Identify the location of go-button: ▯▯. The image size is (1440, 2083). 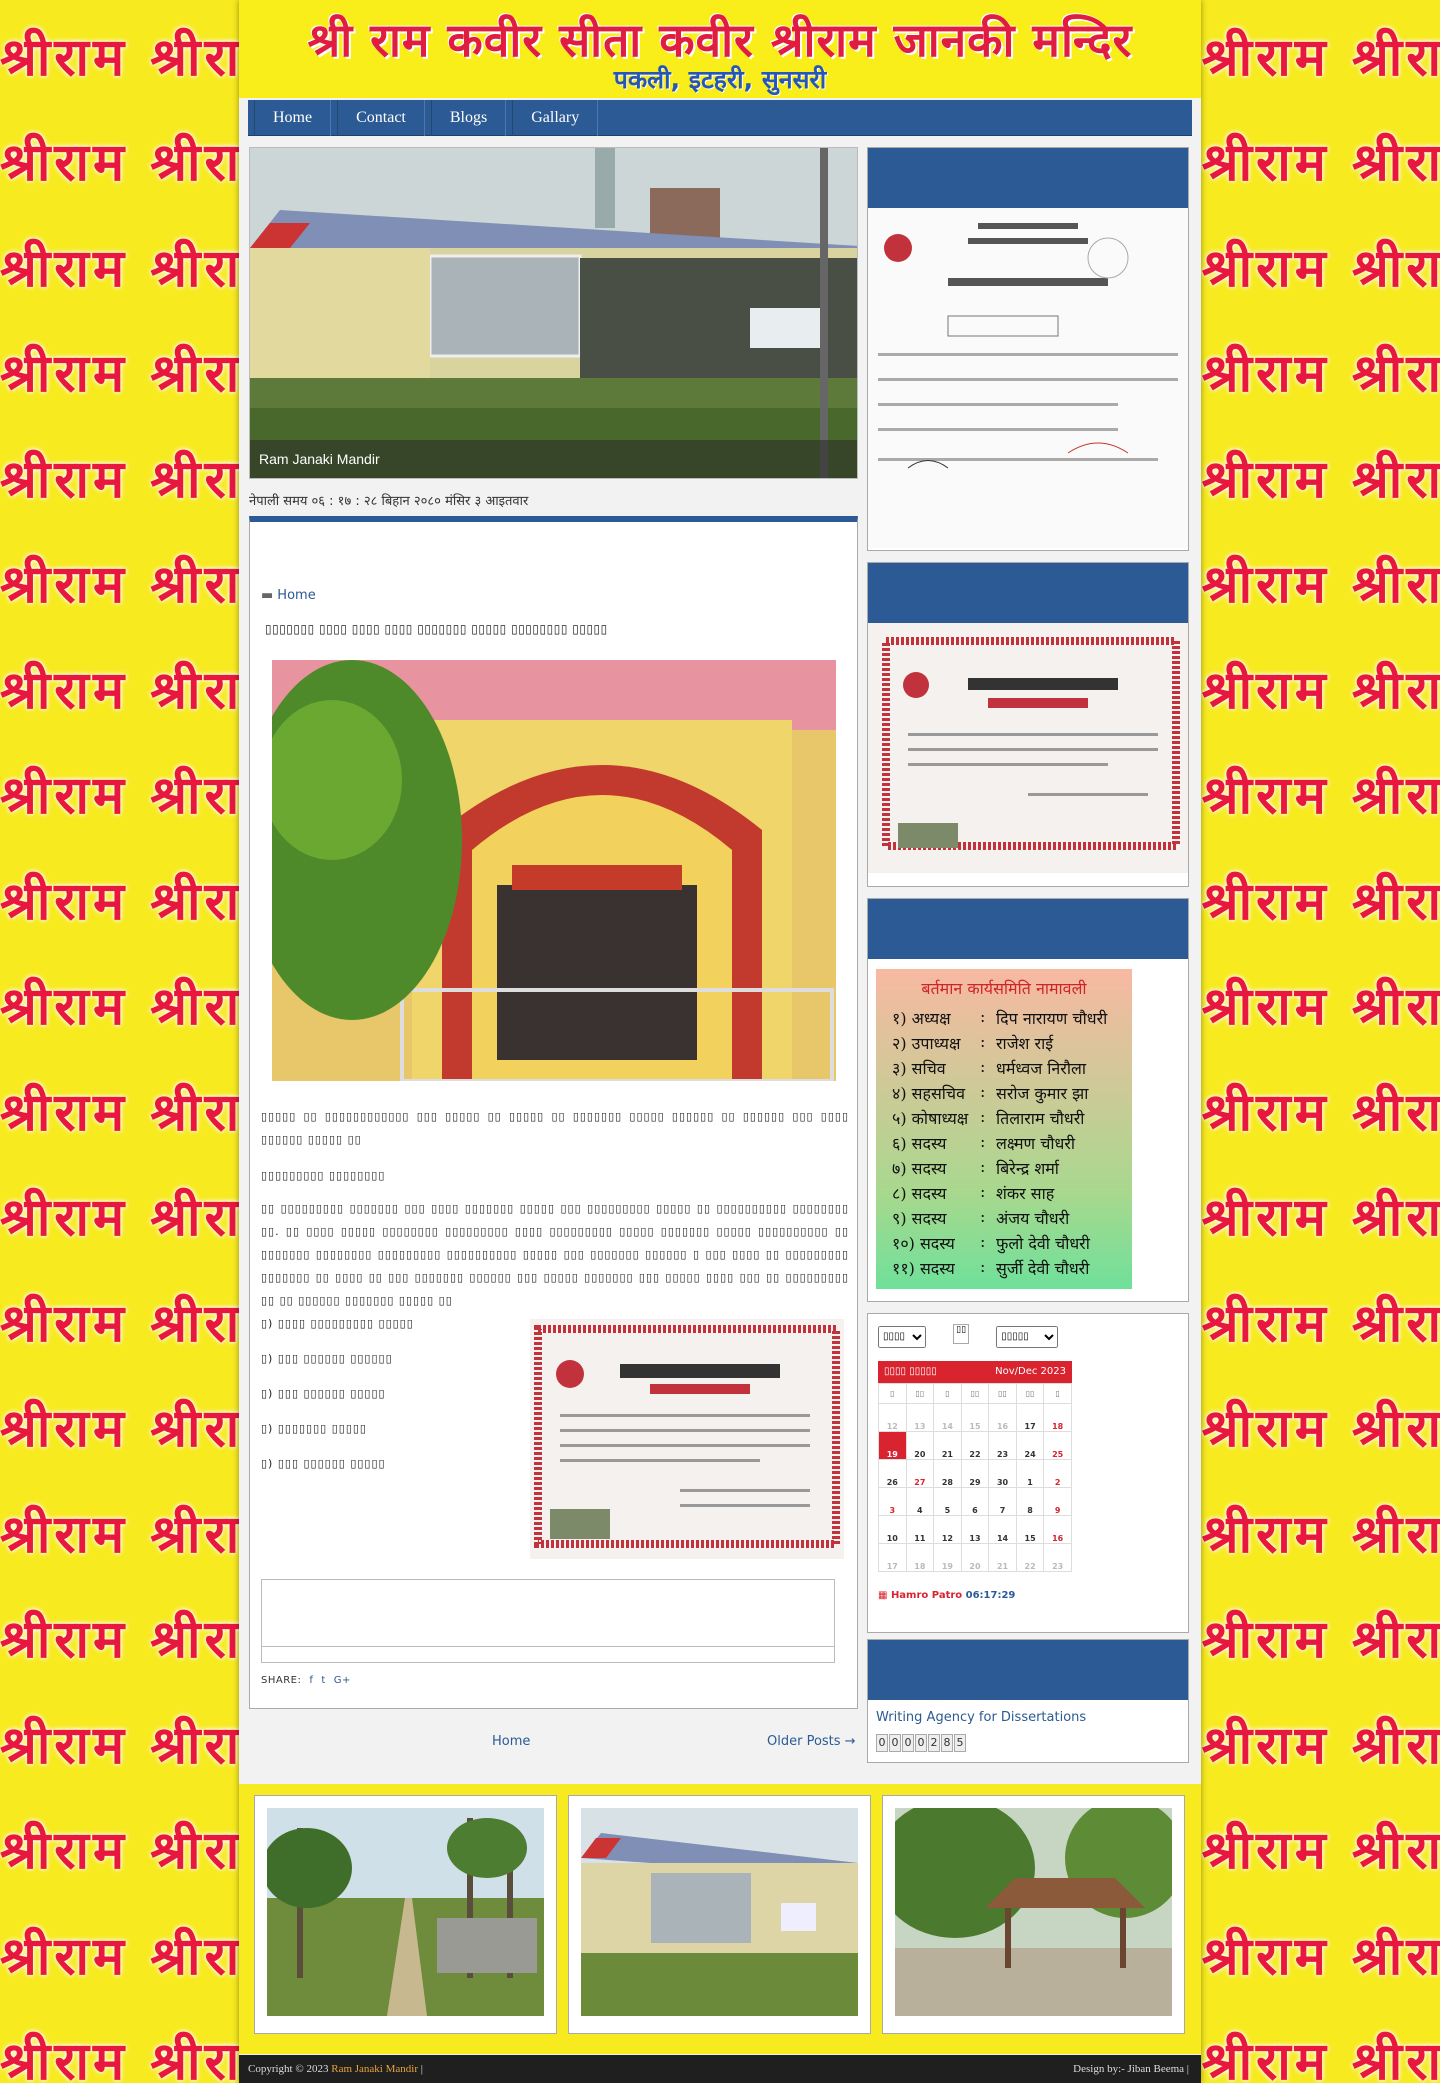
(961, 1334).